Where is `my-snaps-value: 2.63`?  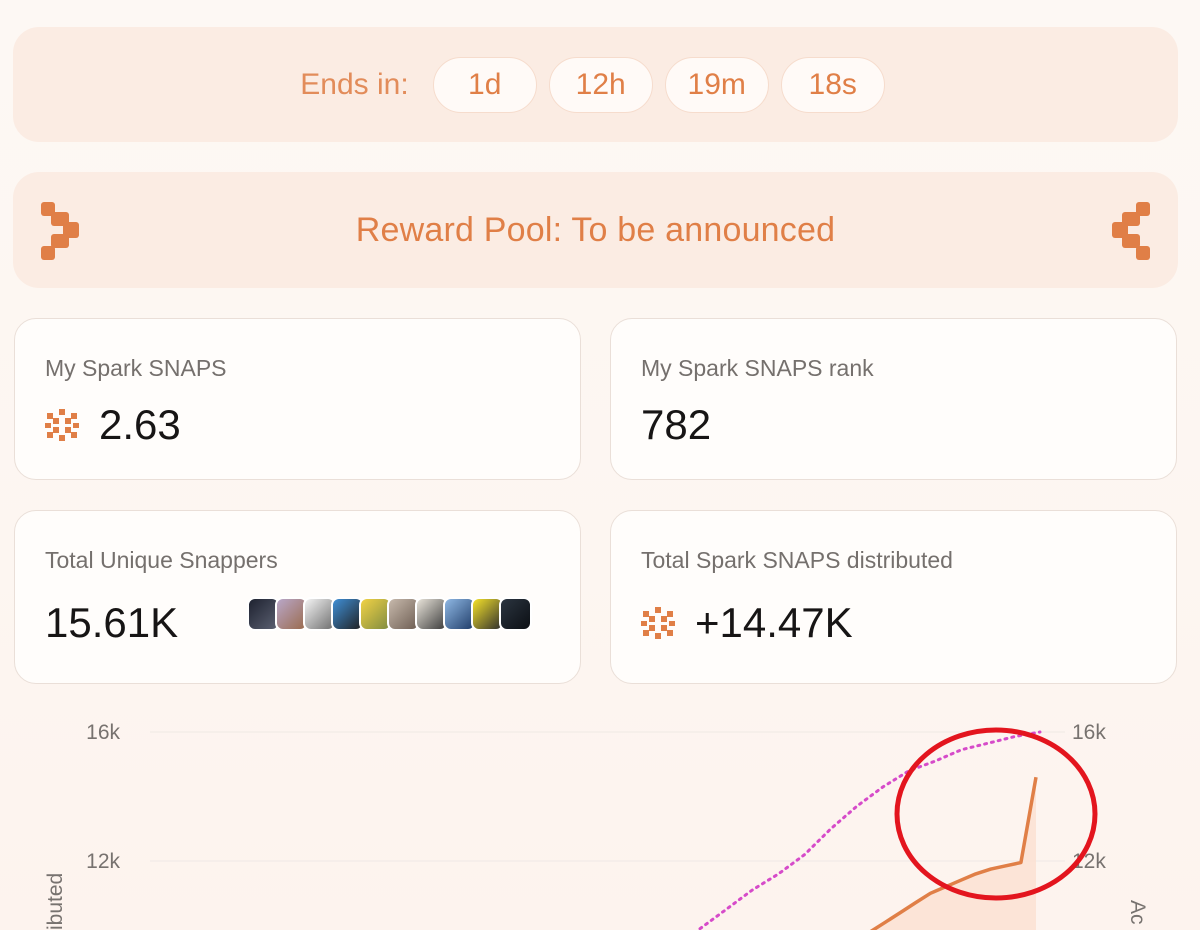 my-snaps-value: 2.63 is located at coordinates (140, 424).